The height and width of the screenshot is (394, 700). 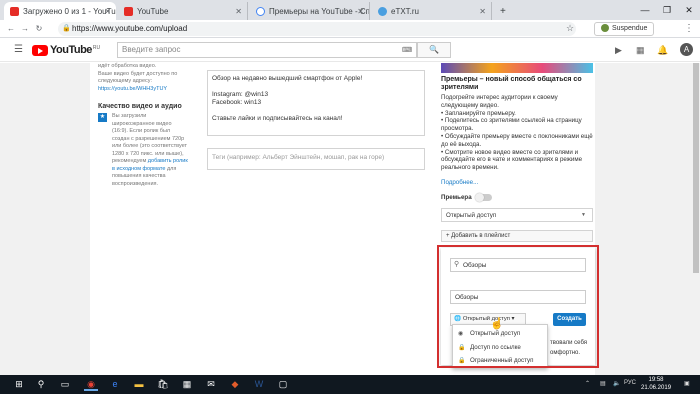 I want to click on info-star-icon: ★, so click(x=102, y=117).